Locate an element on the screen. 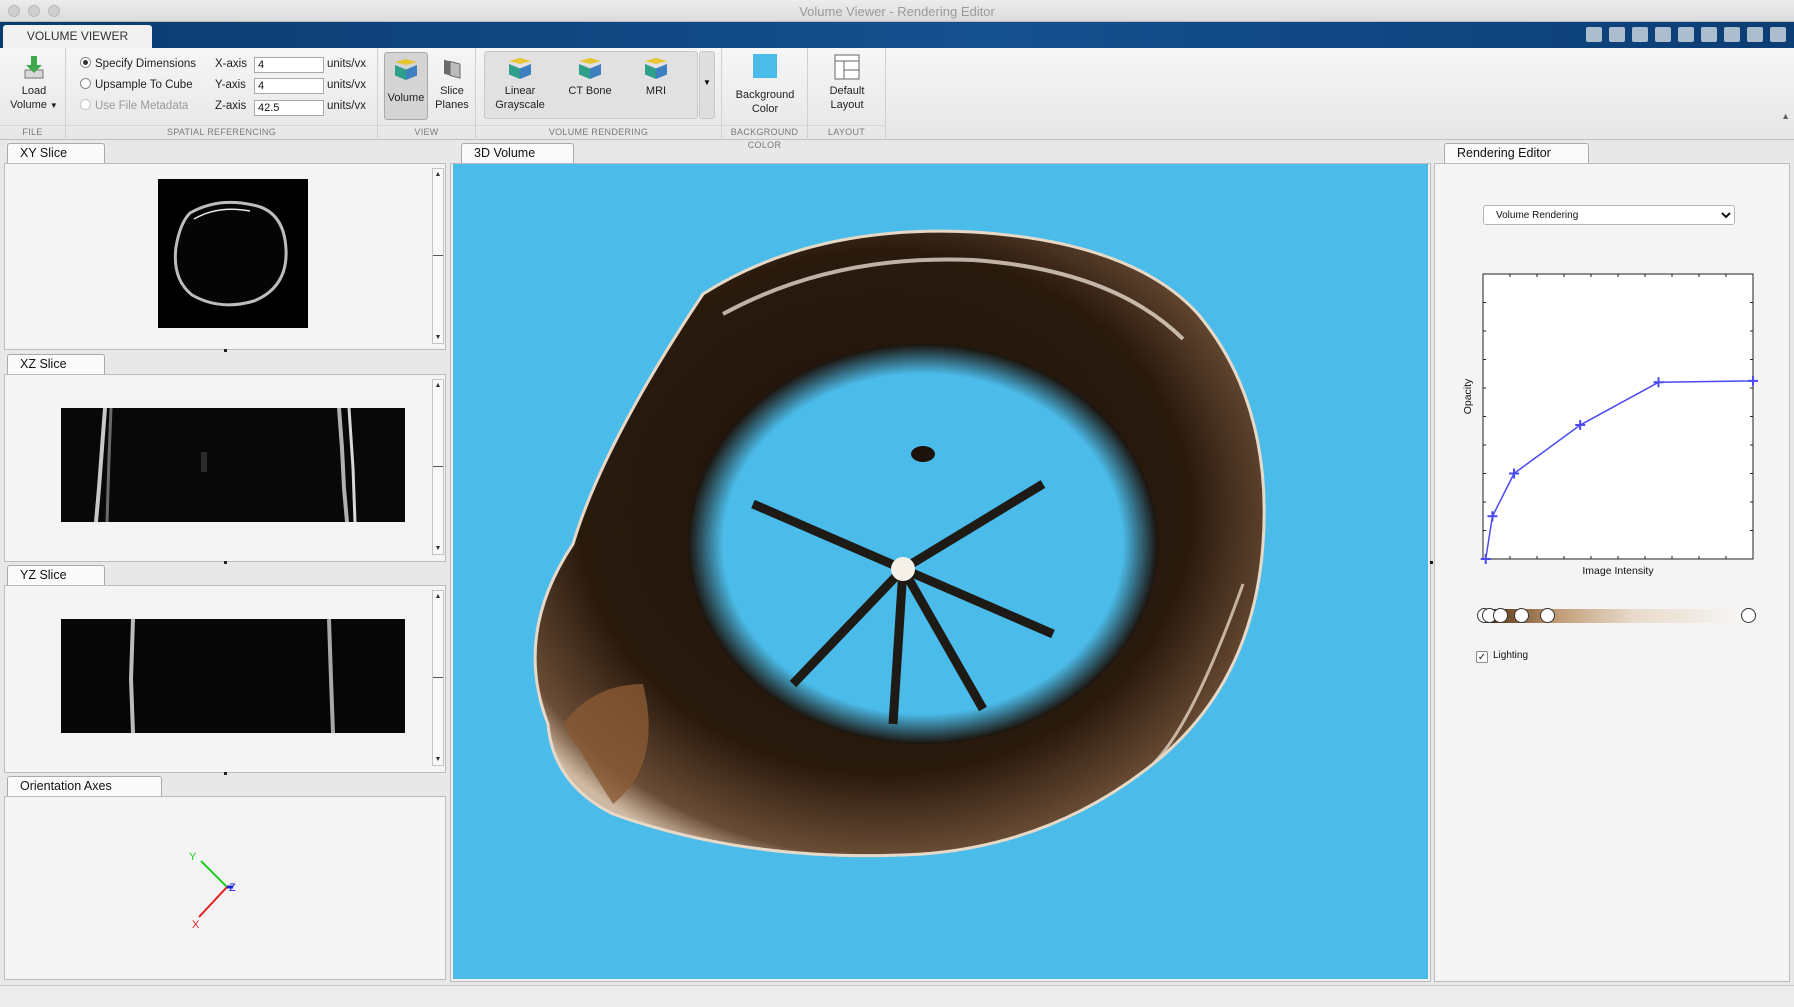 Image resolution: width=1794 pixels, height=1007 pixels. mri-button: MRI is located at coordinates (656, 78).